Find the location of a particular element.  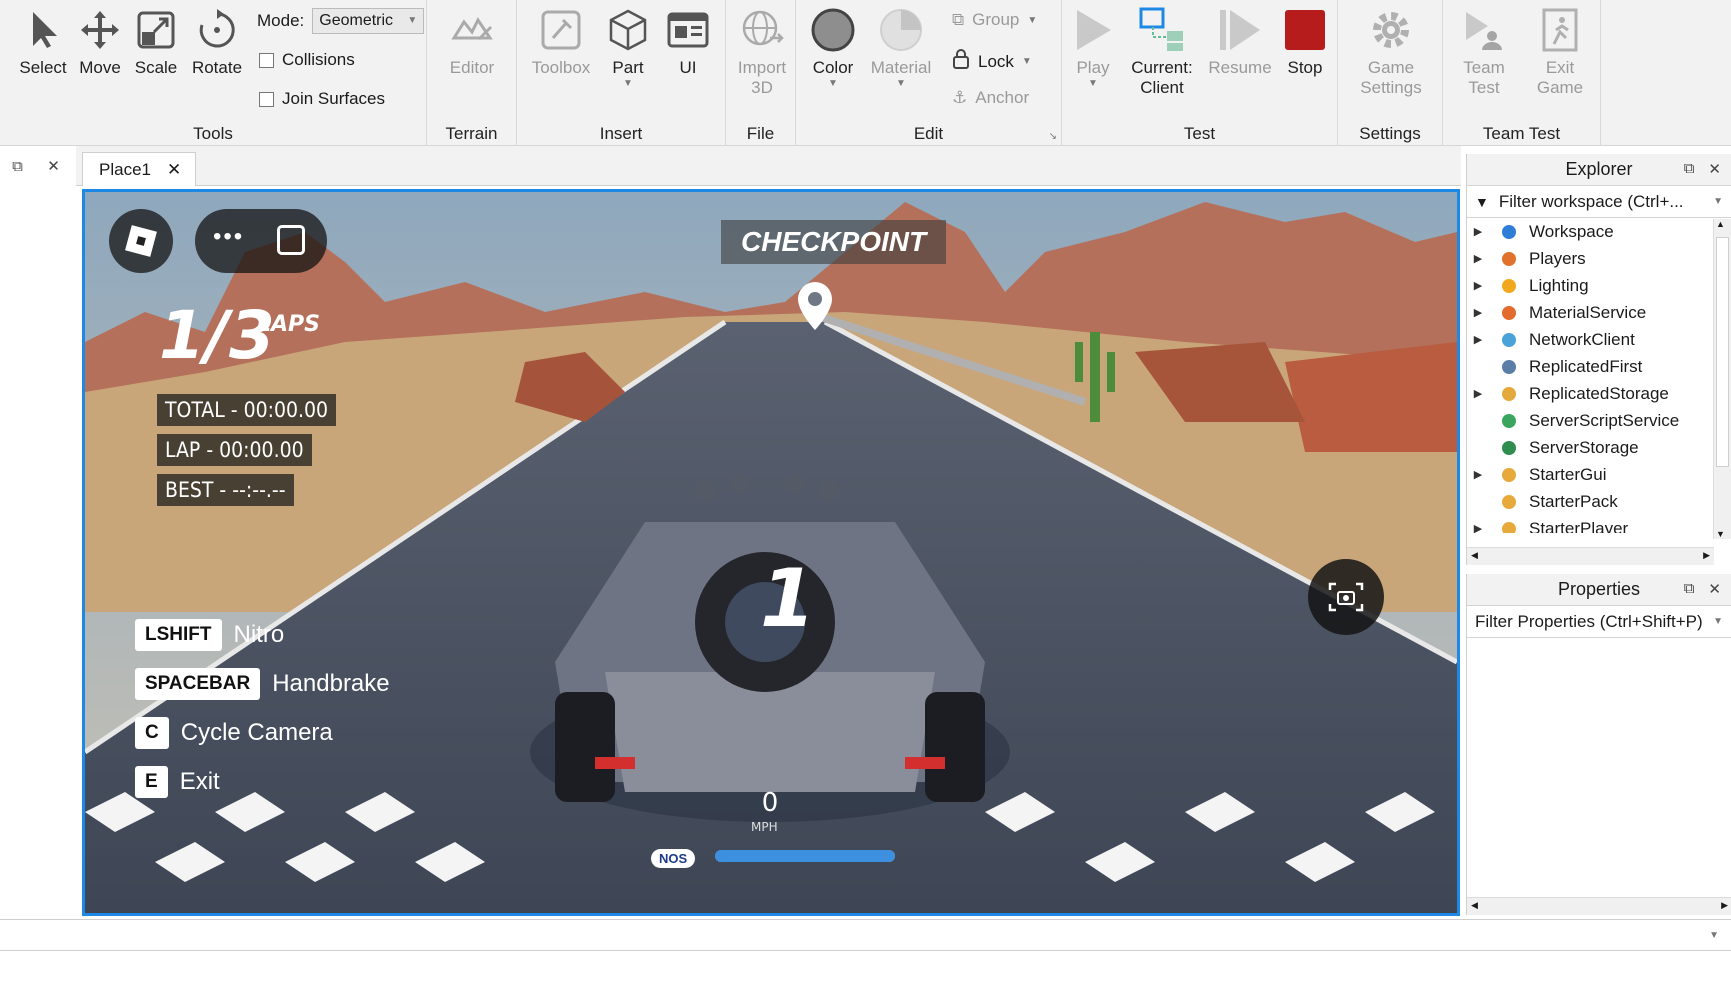

lock-button: Lock ▼ is located at coordinates (992, 61).